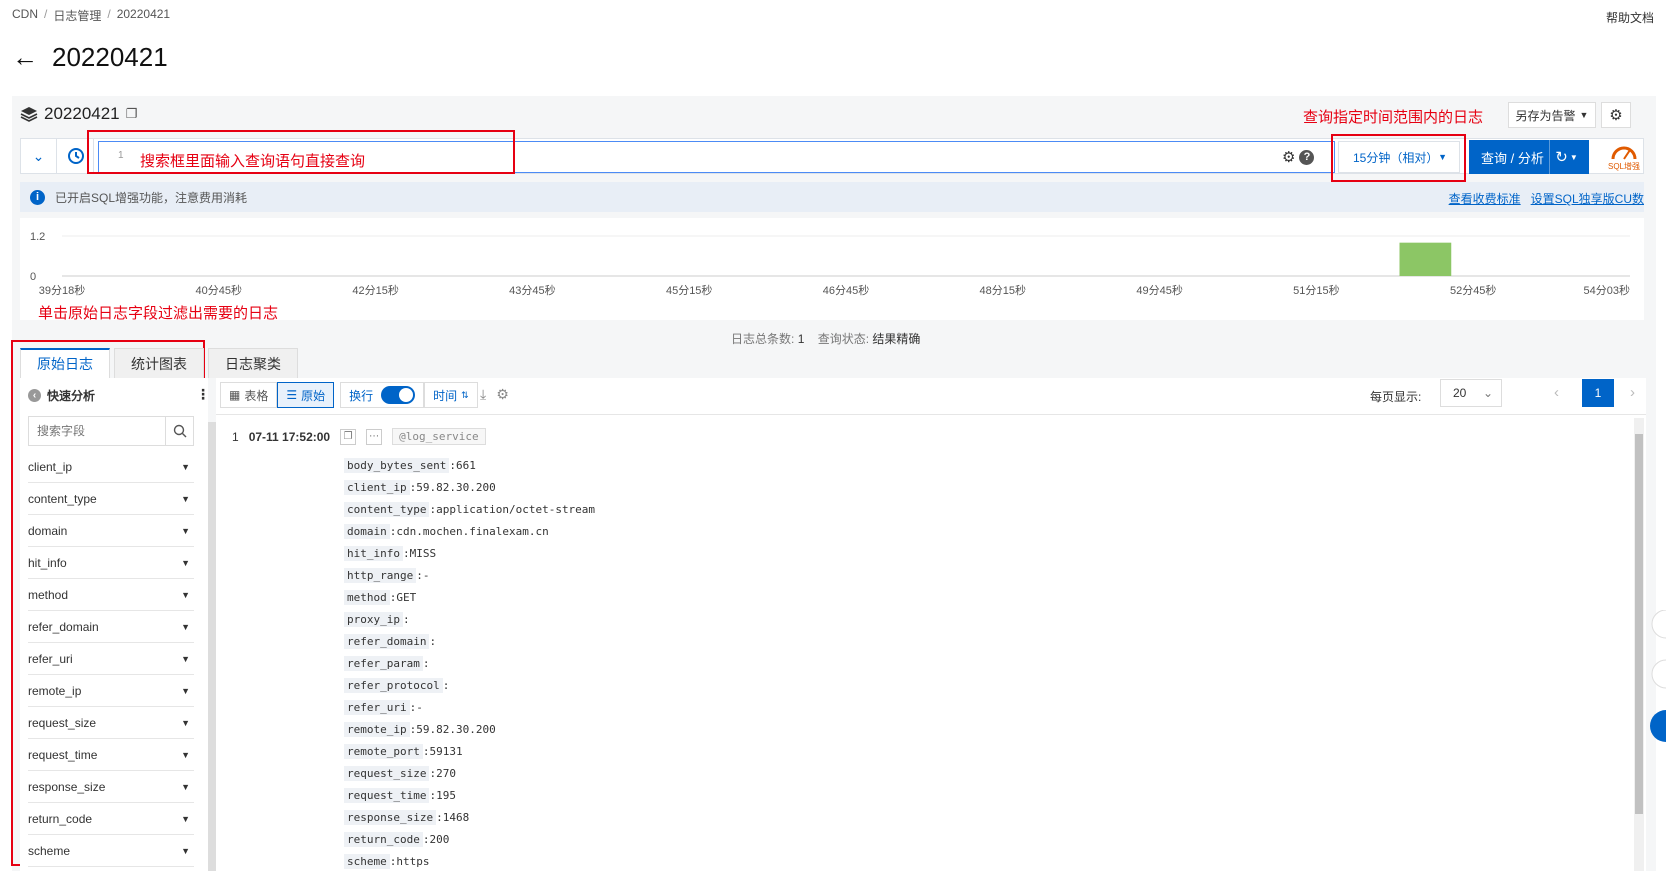 The width and height of the screenshot is (1666, 872). I want to click on log-field-key: refer_protocol, so click(393, 685).